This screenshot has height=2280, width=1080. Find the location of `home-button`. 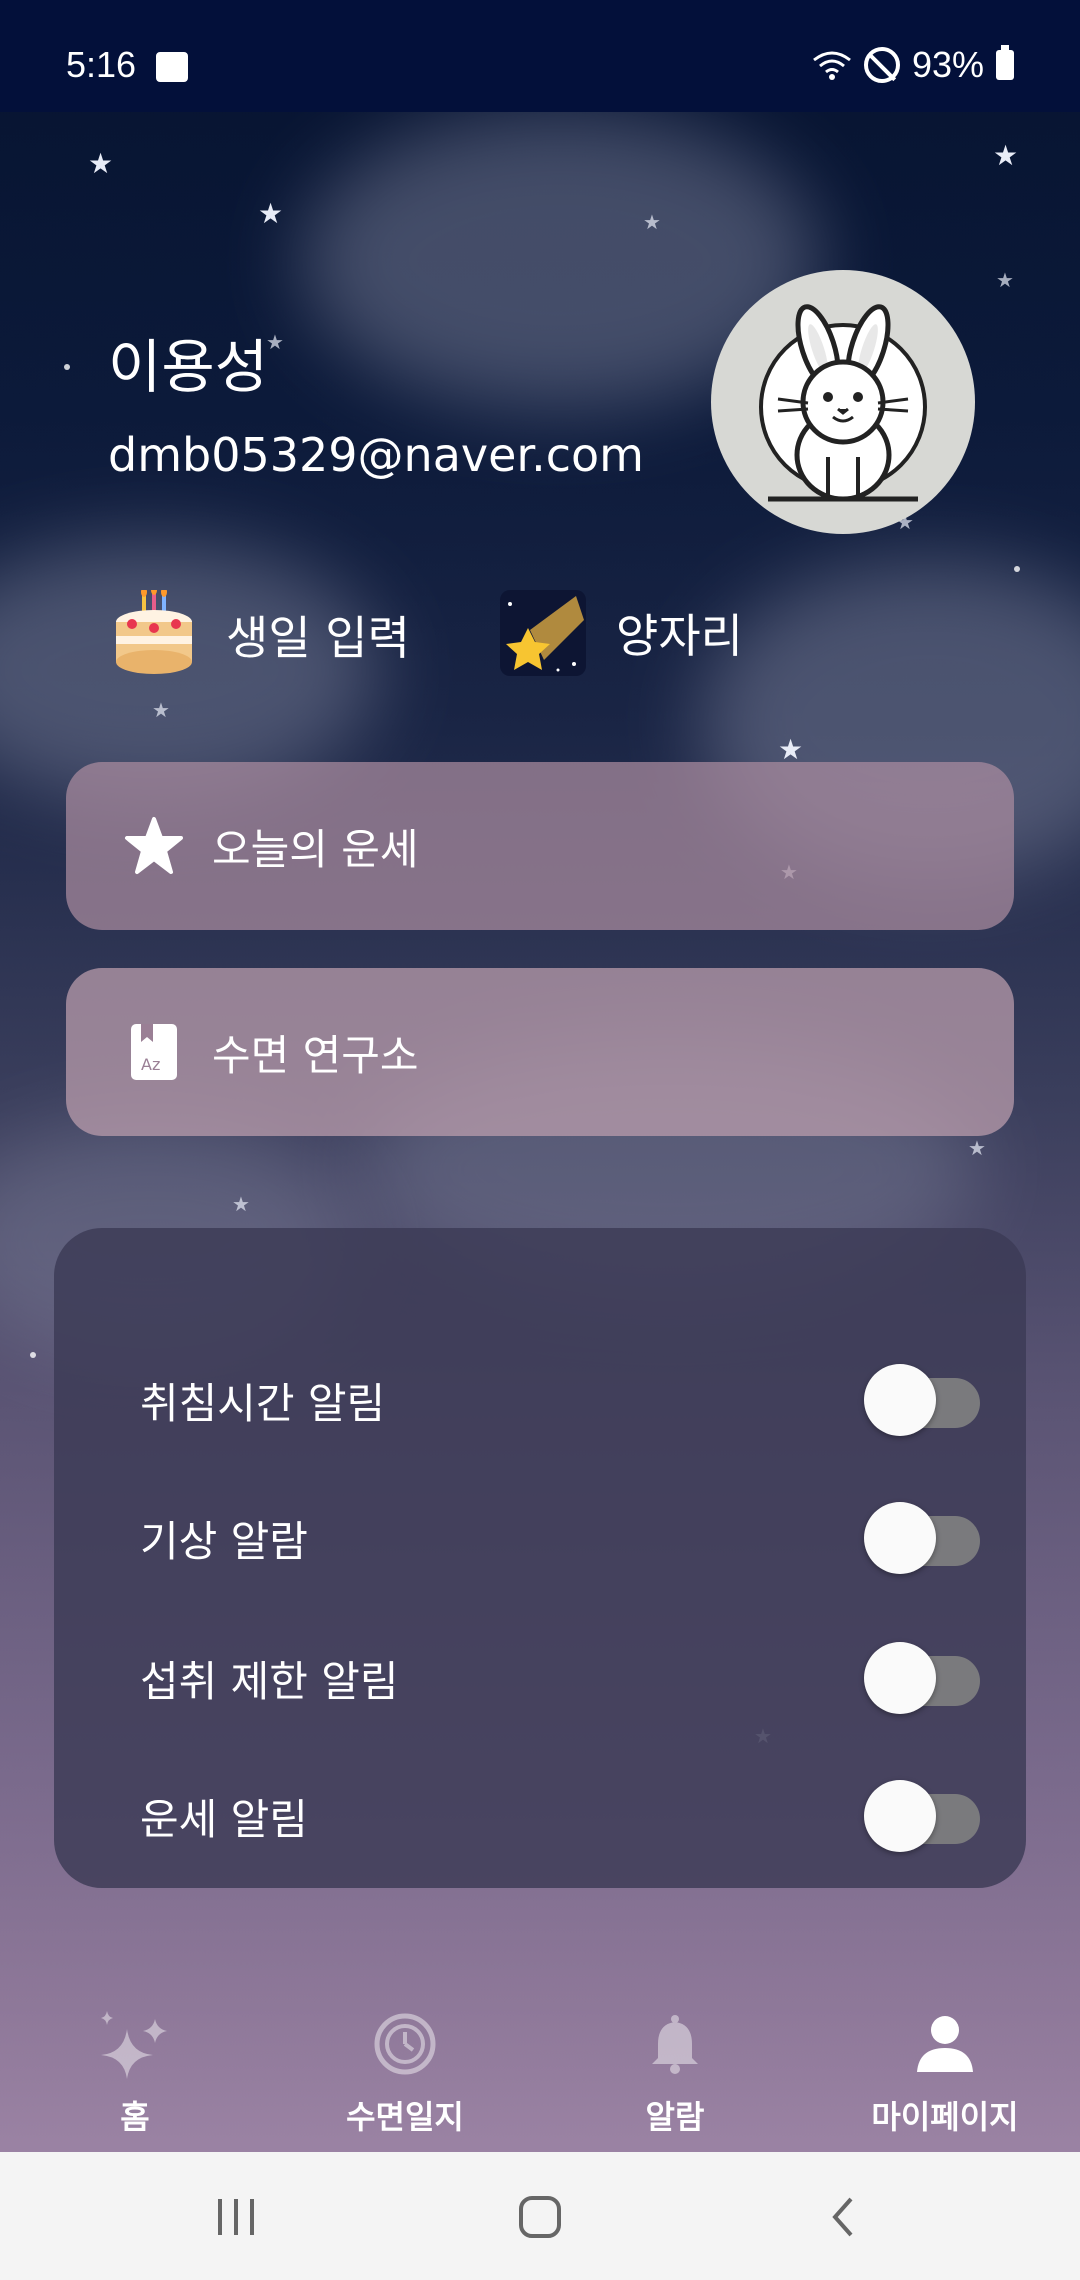

home-button is located at coordinates (540, 2217).